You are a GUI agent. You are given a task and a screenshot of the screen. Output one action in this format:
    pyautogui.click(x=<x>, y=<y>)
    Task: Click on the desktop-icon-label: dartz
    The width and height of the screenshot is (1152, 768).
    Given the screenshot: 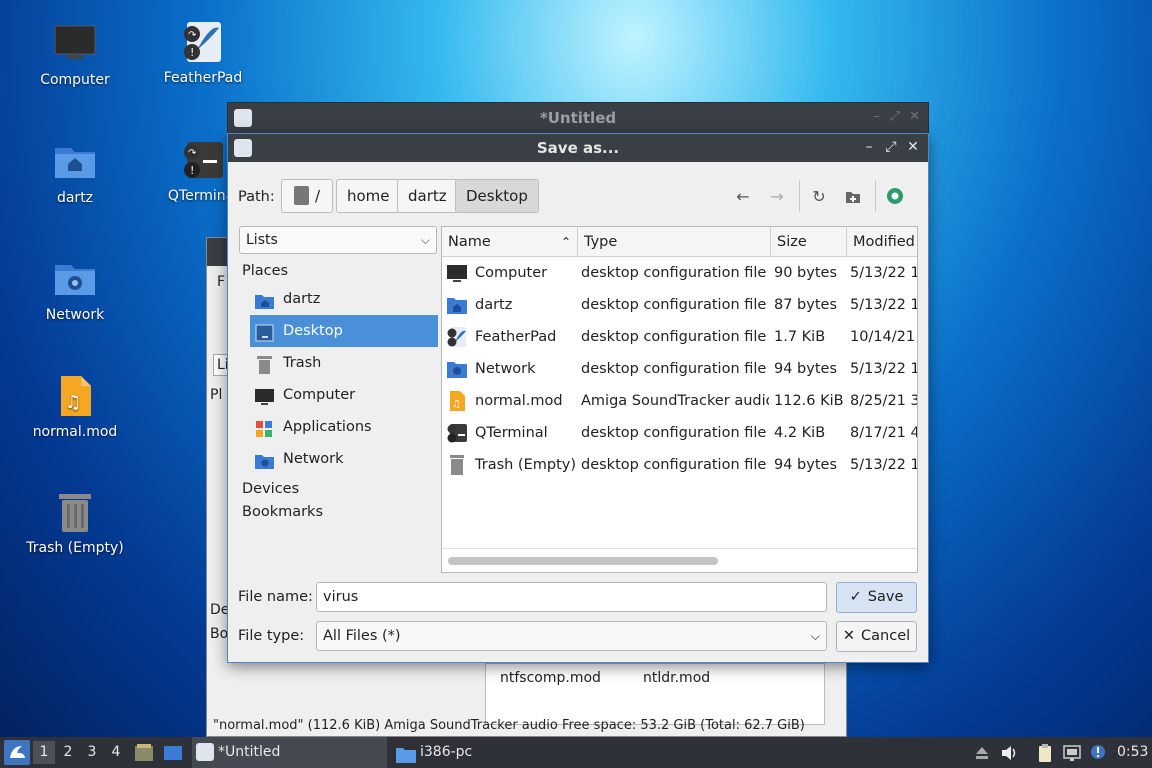 What is the action you would take?
    pyautogui.click(x=75, y=198)
    